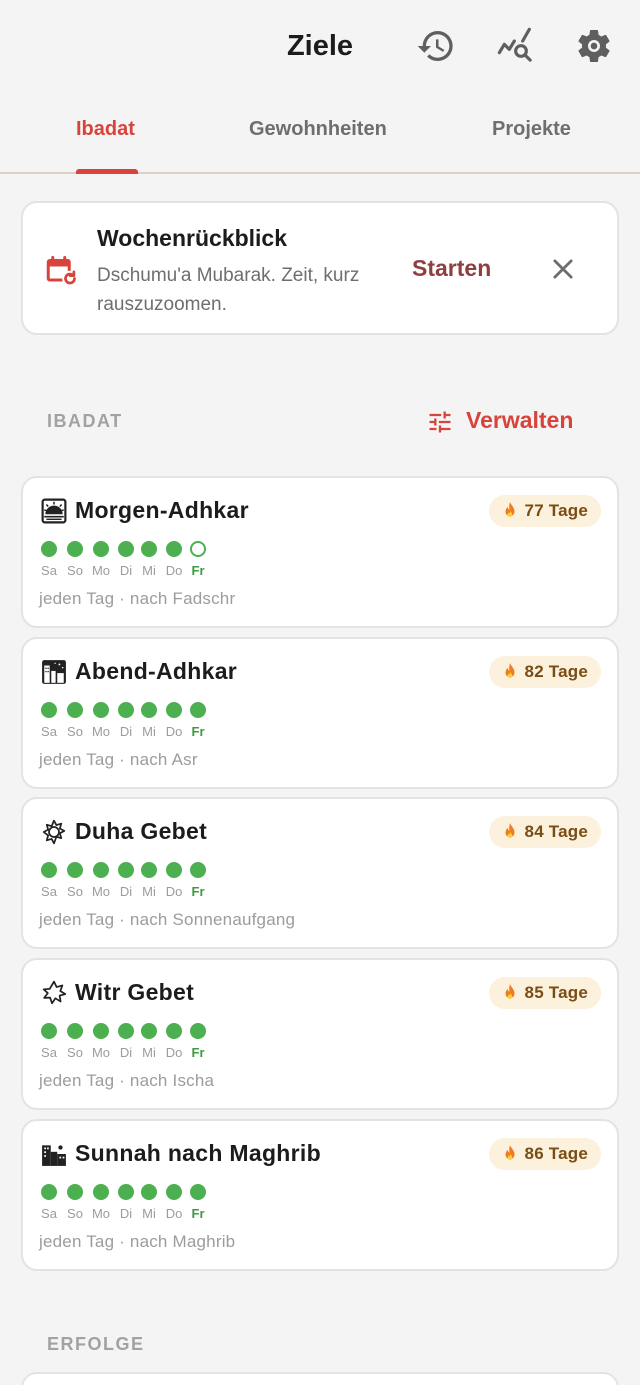  Describe the element at coordinates (563, 269) in the screenshot. I see `close-icon` at that location.